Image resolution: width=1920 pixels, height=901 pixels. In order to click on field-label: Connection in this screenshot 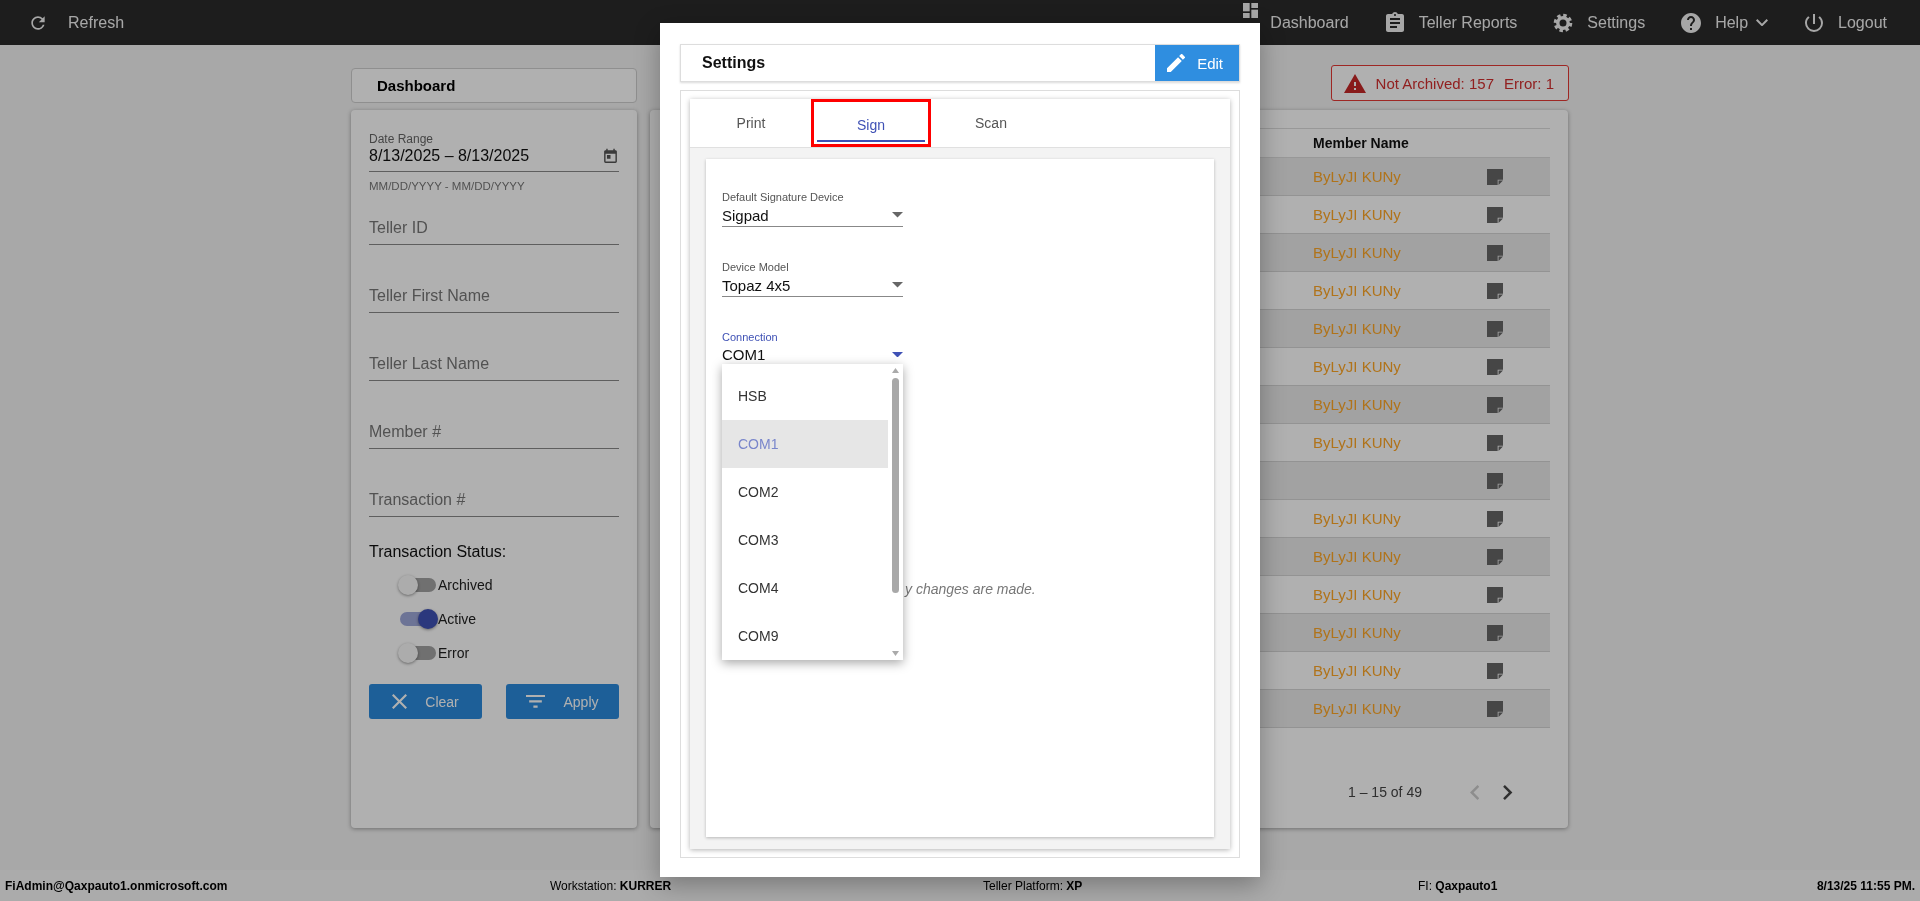, I will do `click(750, 337)`.